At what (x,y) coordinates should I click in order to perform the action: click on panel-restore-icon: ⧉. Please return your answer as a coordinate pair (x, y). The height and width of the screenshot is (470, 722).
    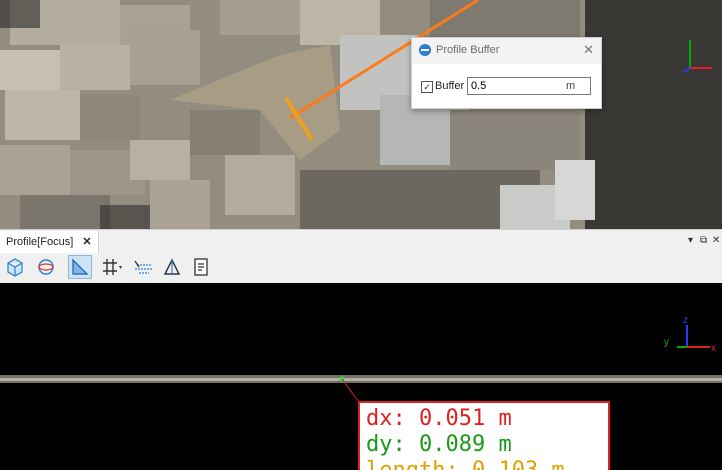
    Looking at the image, I should click on (703, 240).